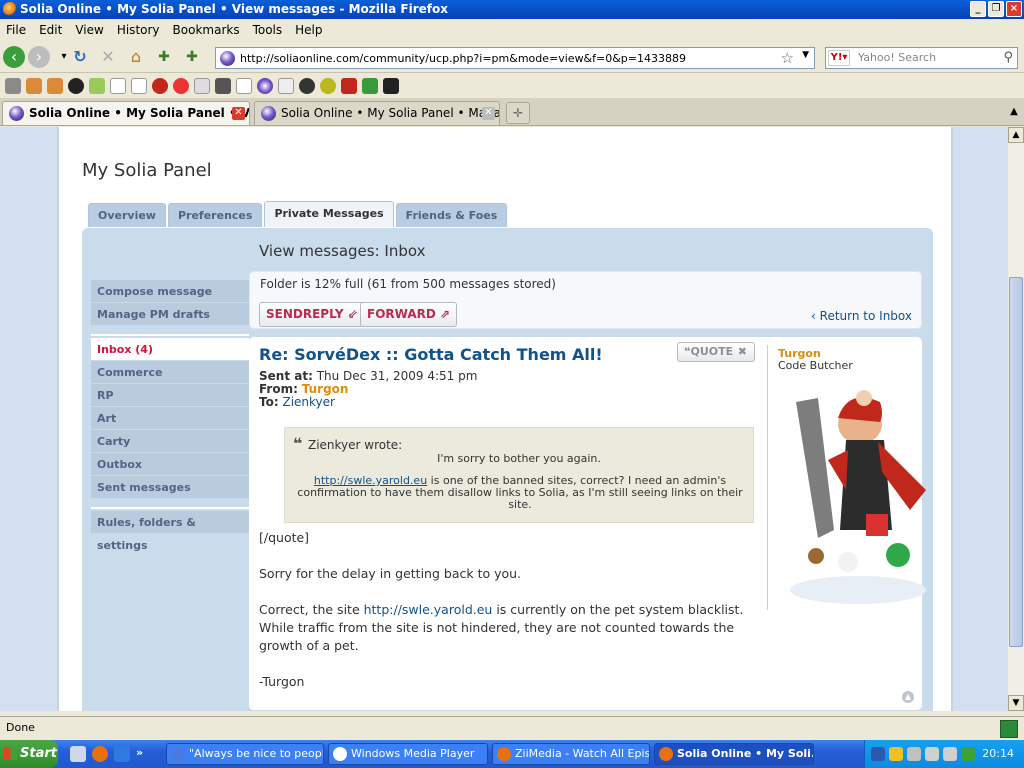 The width and height of the screenshot is (1024, 768). I want to click on taskbar-app-icon, so click(666, 754).